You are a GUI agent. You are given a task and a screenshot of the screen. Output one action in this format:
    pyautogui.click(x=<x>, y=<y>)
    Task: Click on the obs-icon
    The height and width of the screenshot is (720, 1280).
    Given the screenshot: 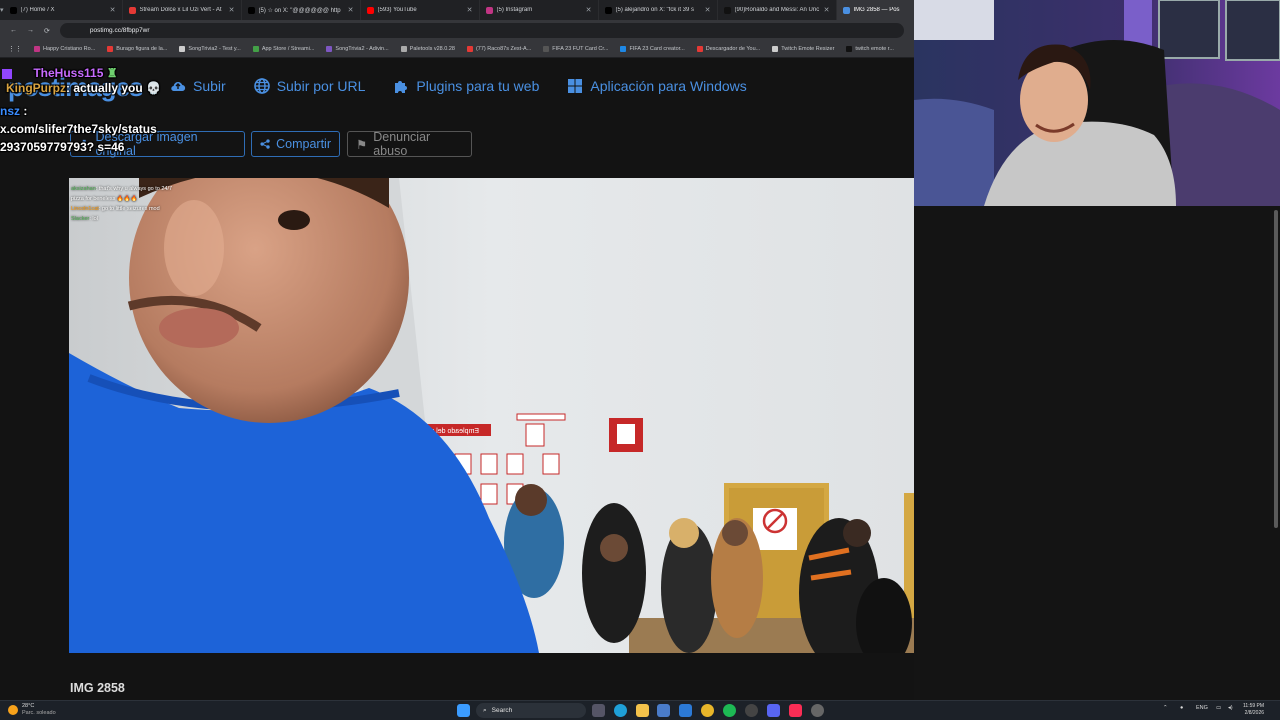 What is the action you would take?
    pyautogui.click(x=751, y=710)
    